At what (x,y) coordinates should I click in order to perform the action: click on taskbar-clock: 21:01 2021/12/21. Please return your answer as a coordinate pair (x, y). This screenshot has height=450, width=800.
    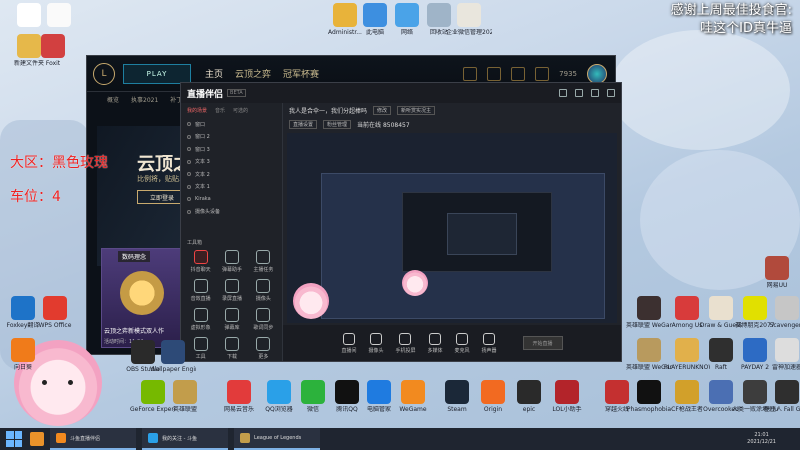
    Looking at the image, I should click on (761, 439).